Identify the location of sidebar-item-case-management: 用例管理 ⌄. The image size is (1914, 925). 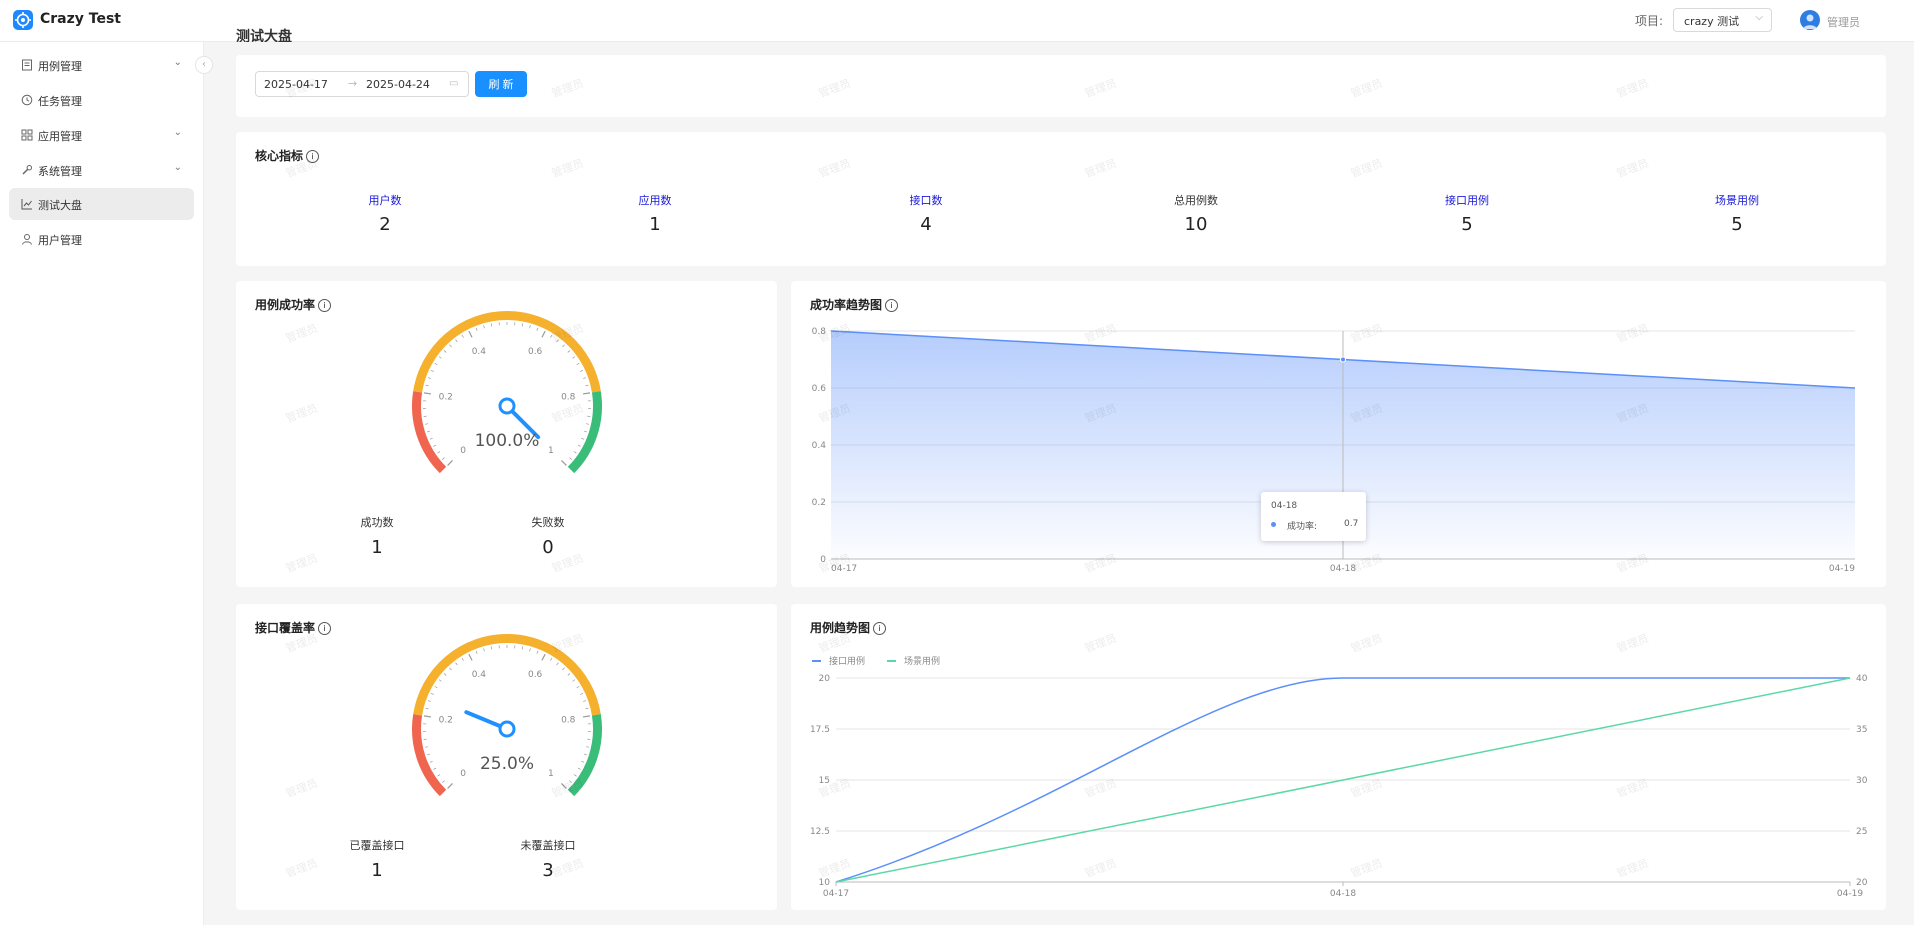
(101, 65).